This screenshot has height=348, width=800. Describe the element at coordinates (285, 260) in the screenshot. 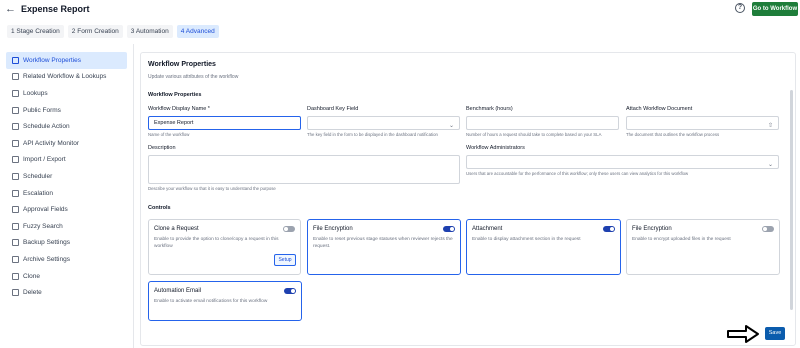

I see `setup-button: Setup` at that location.